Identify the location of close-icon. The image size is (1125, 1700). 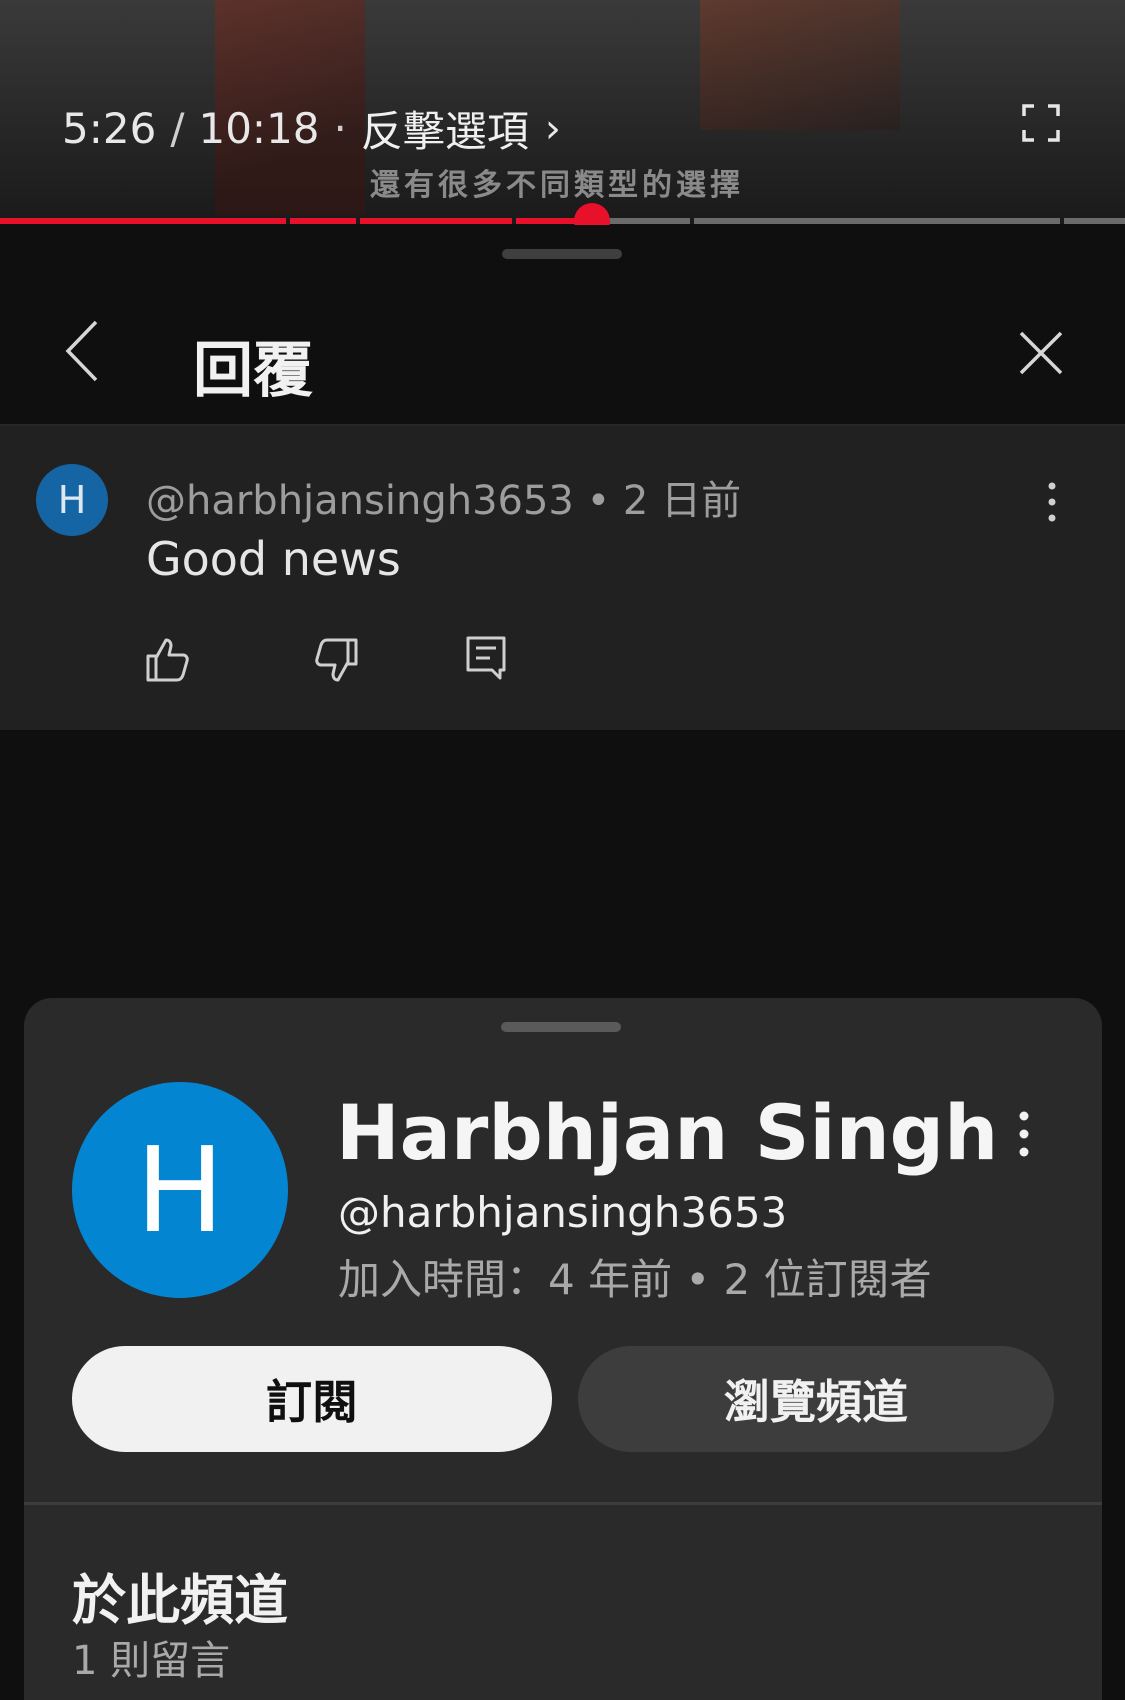
(1041, 353).